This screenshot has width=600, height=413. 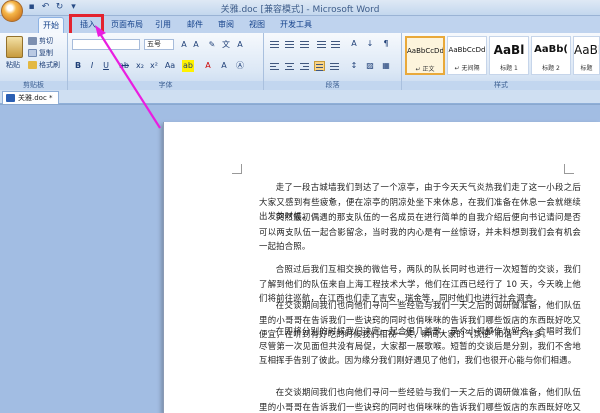 I want to click on font-color-icon: A, so click(x=208, y=66).